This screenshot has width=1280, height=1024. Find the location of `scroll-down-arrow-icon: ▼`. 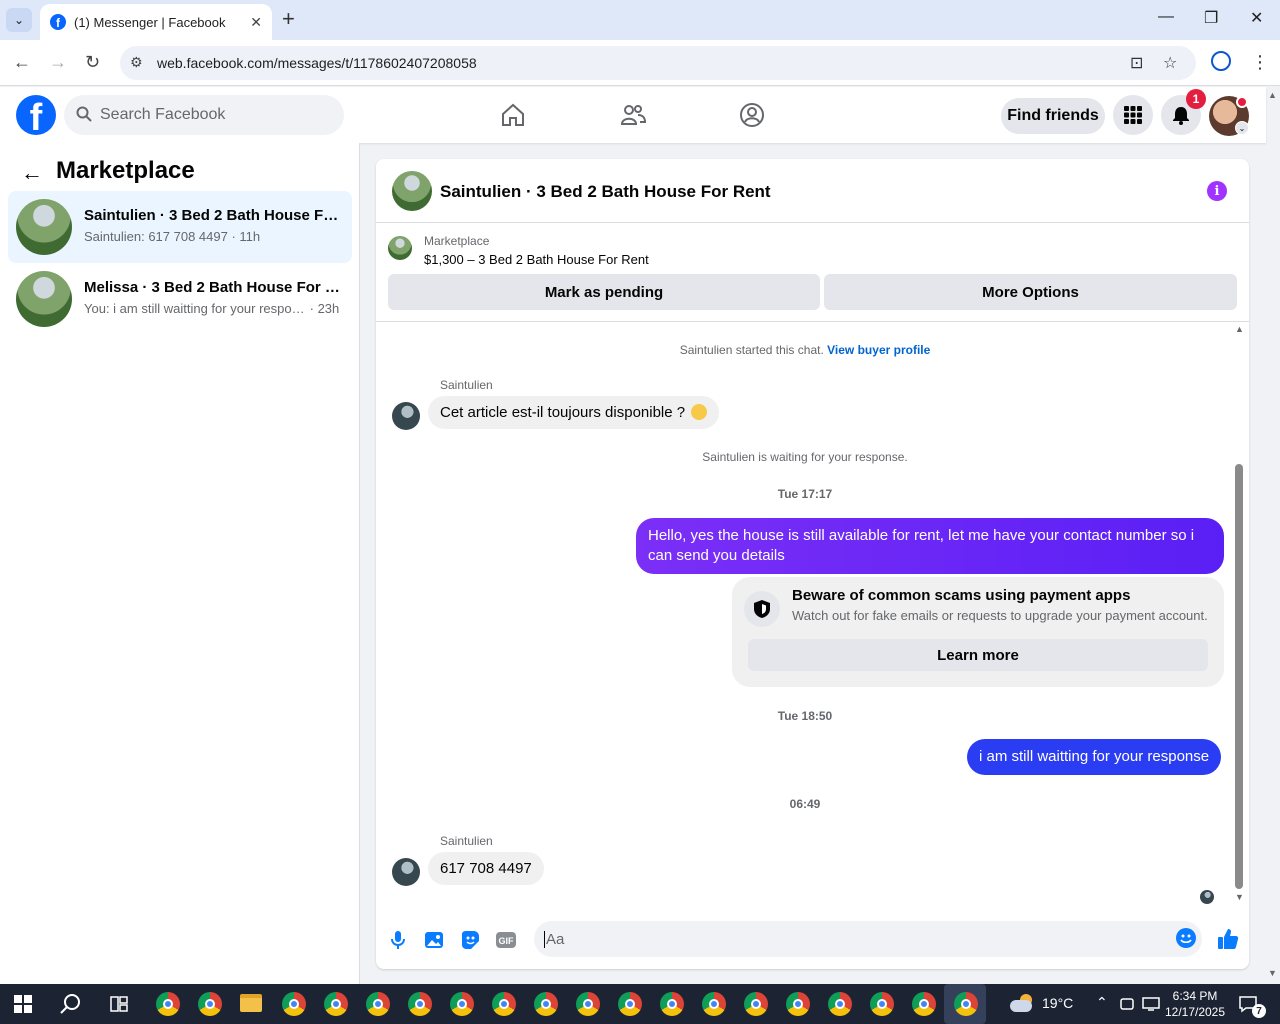

scroll-down-arrow-icon: ▼ is located at coordinates (1239, 897).